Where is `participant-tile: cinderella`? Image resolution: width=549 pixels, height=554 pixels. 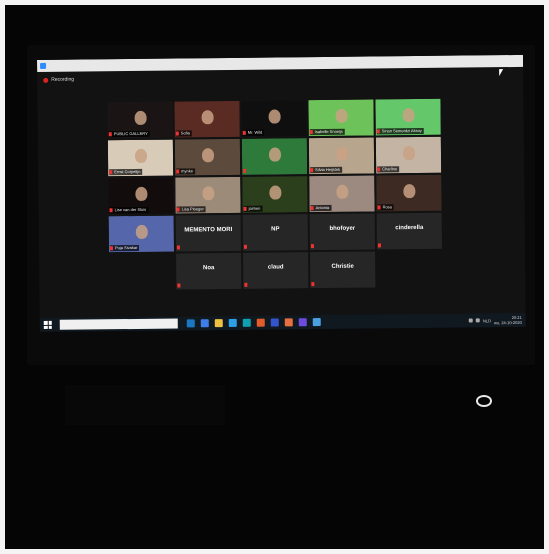 participant-tile: cinderella is located at coordinates (409, 231).